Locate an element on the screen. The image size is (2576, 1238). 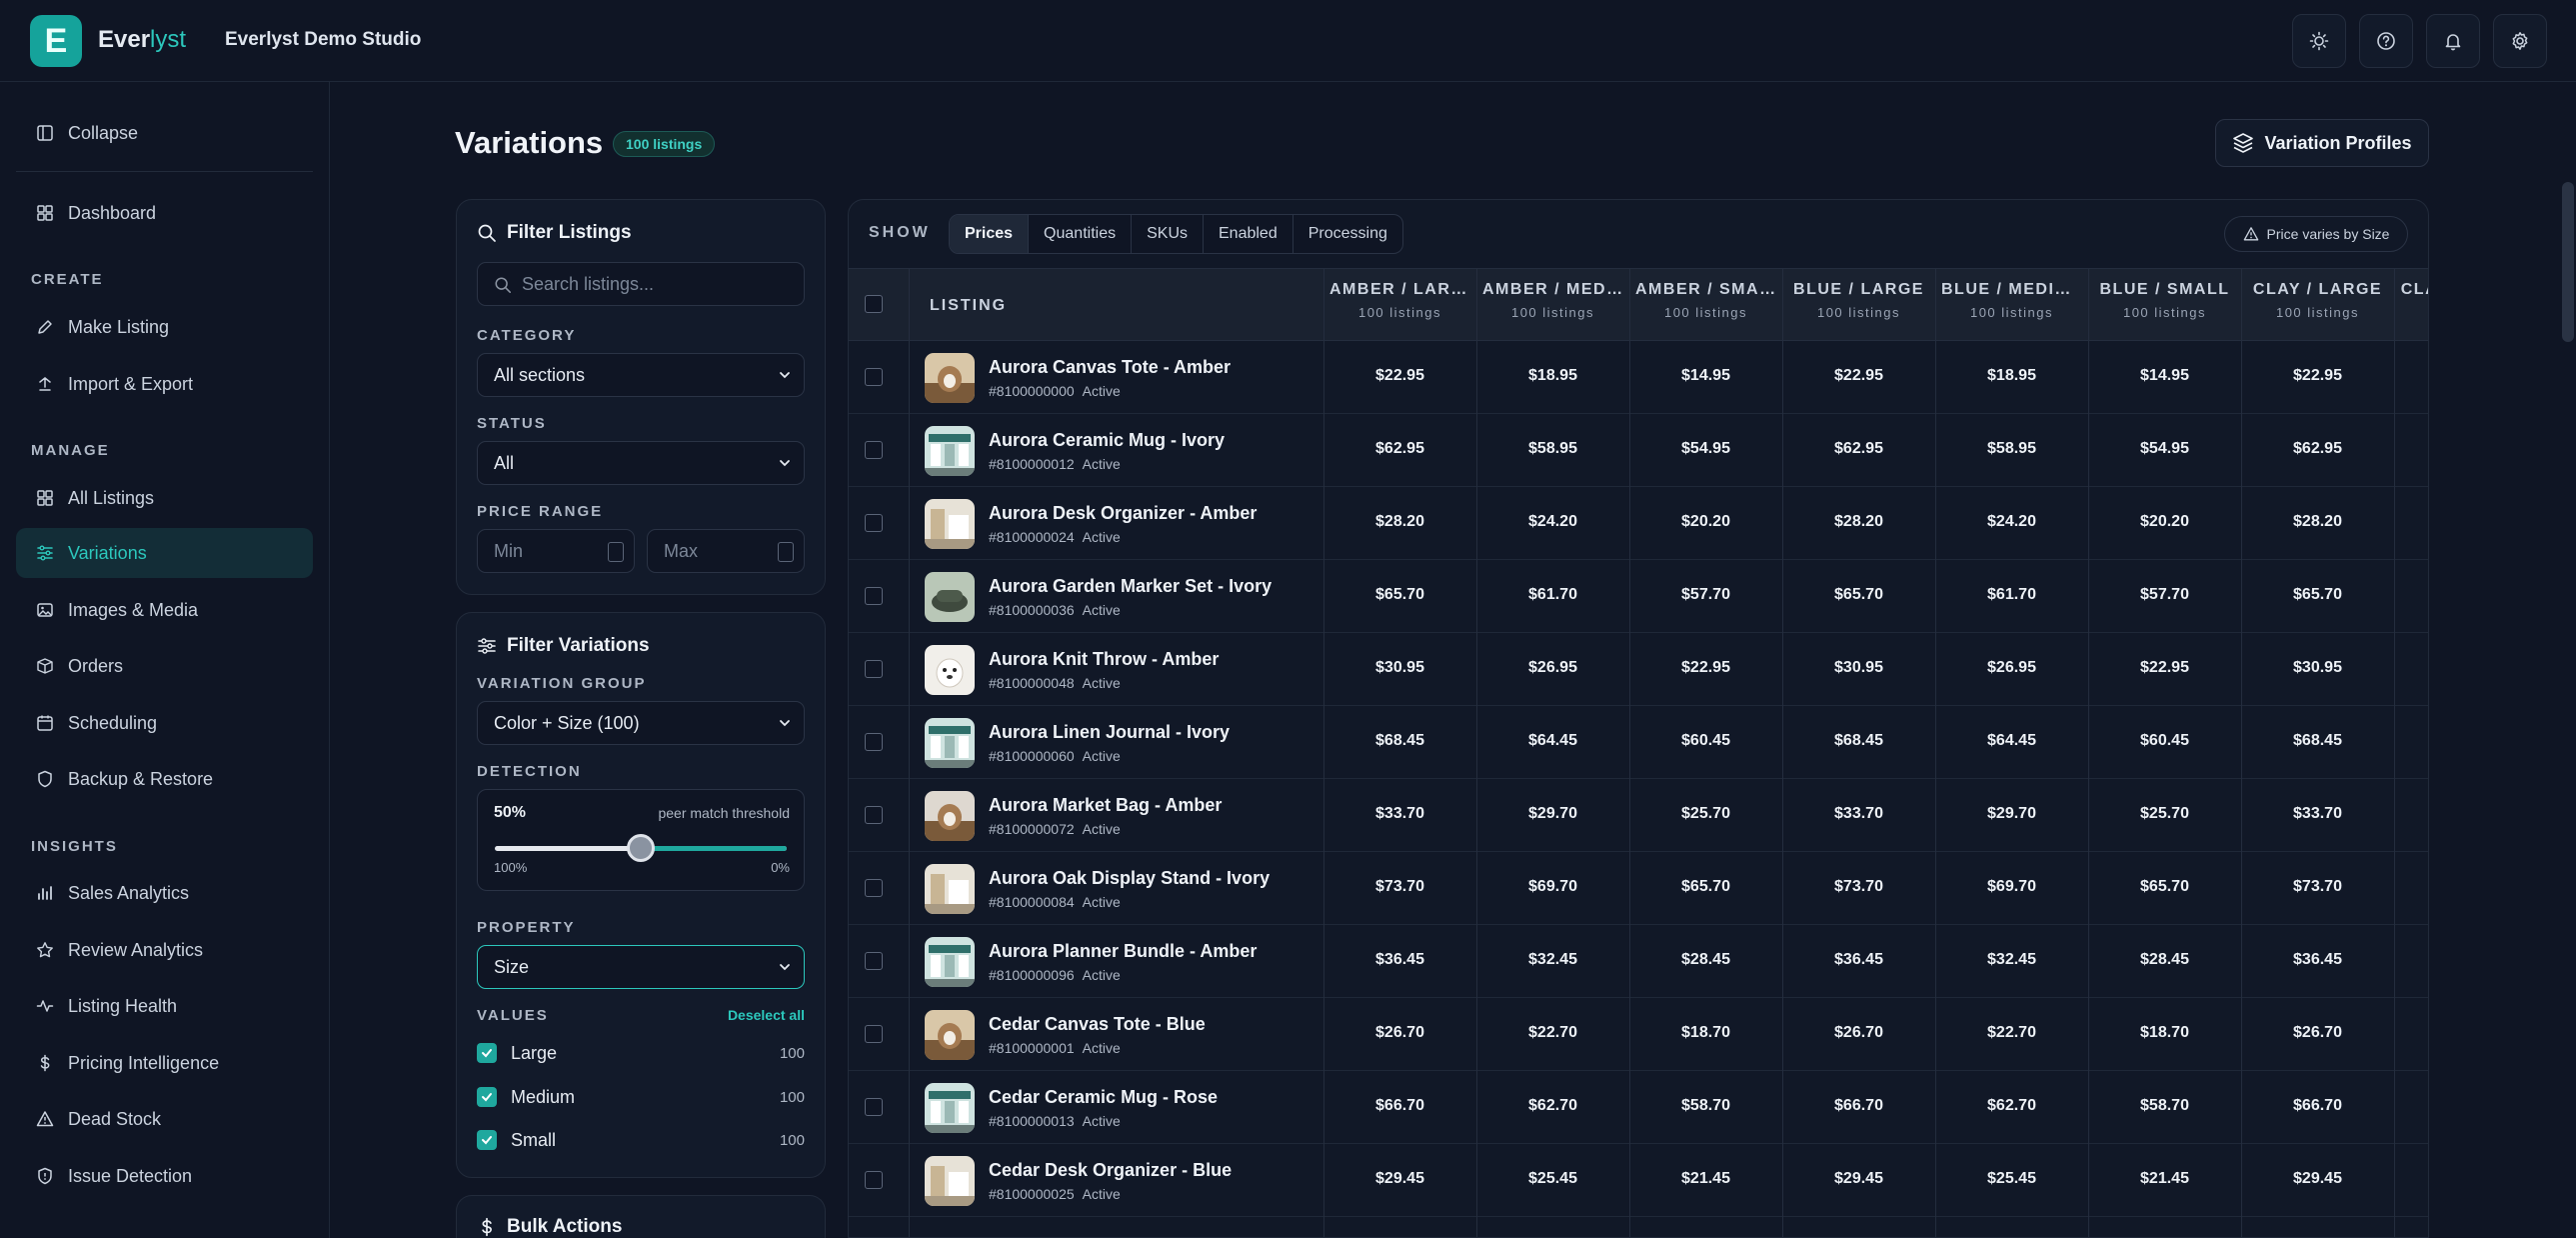
listing-name: Aurora Planner Bundle - Amber is located at coordinates (1123, 951).